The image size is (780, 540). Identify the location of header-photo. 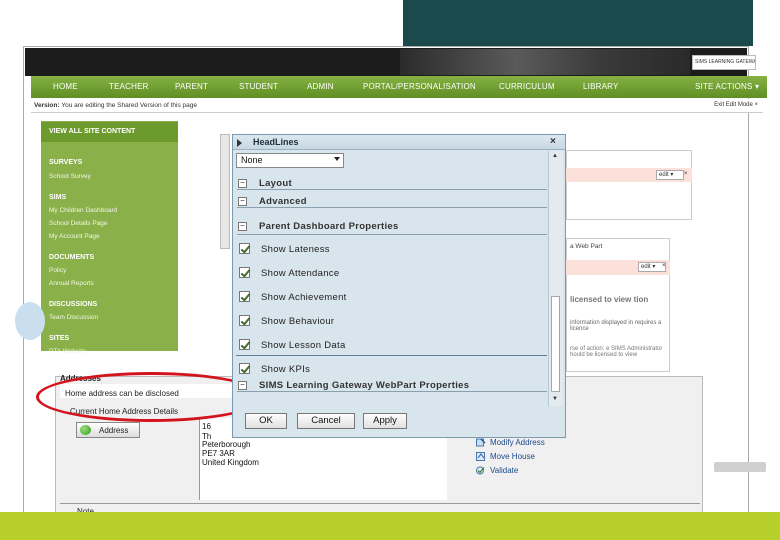
(545, 62).